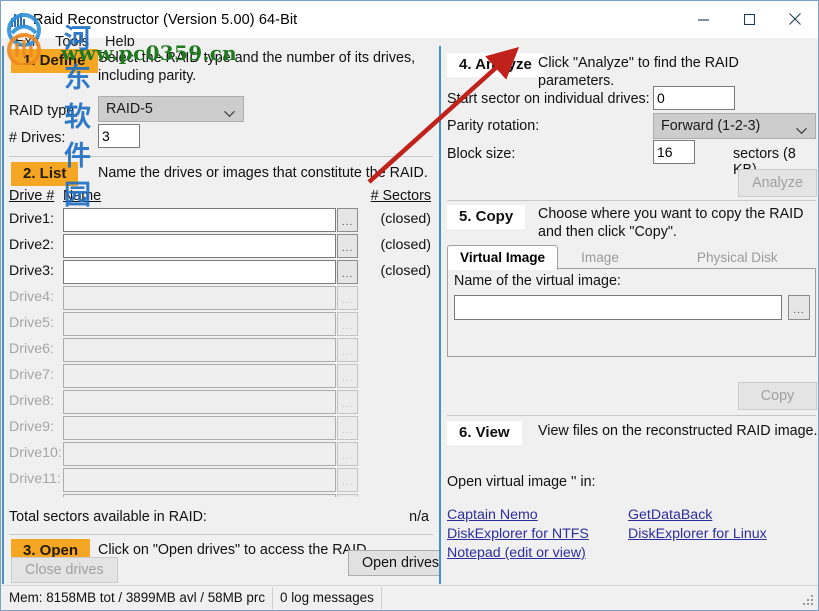 Image resolution: width=819 pixels, height=611 pixels. Describe the element at coordinates (31, 271) in the screenshot. I see `drive-label-3: Drive3:` at that location.